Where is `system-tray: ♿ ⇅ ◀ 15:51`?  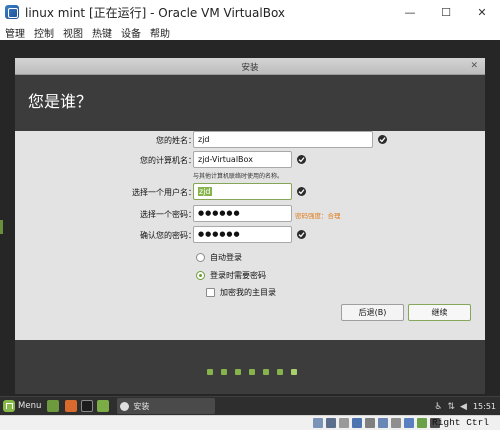
system-tray: ♿ ⇅ ◀ 15:51 is located at coordinates (462, 406).